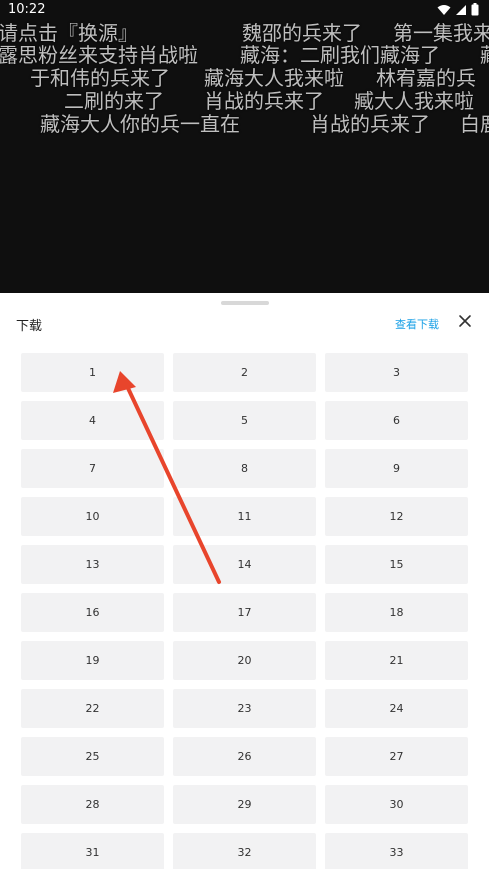 The width and height of the screenshot is (489, 869). Describe the element at coordinates (92, 804) in the screenshot. I see `episode-button: 28` at that location.